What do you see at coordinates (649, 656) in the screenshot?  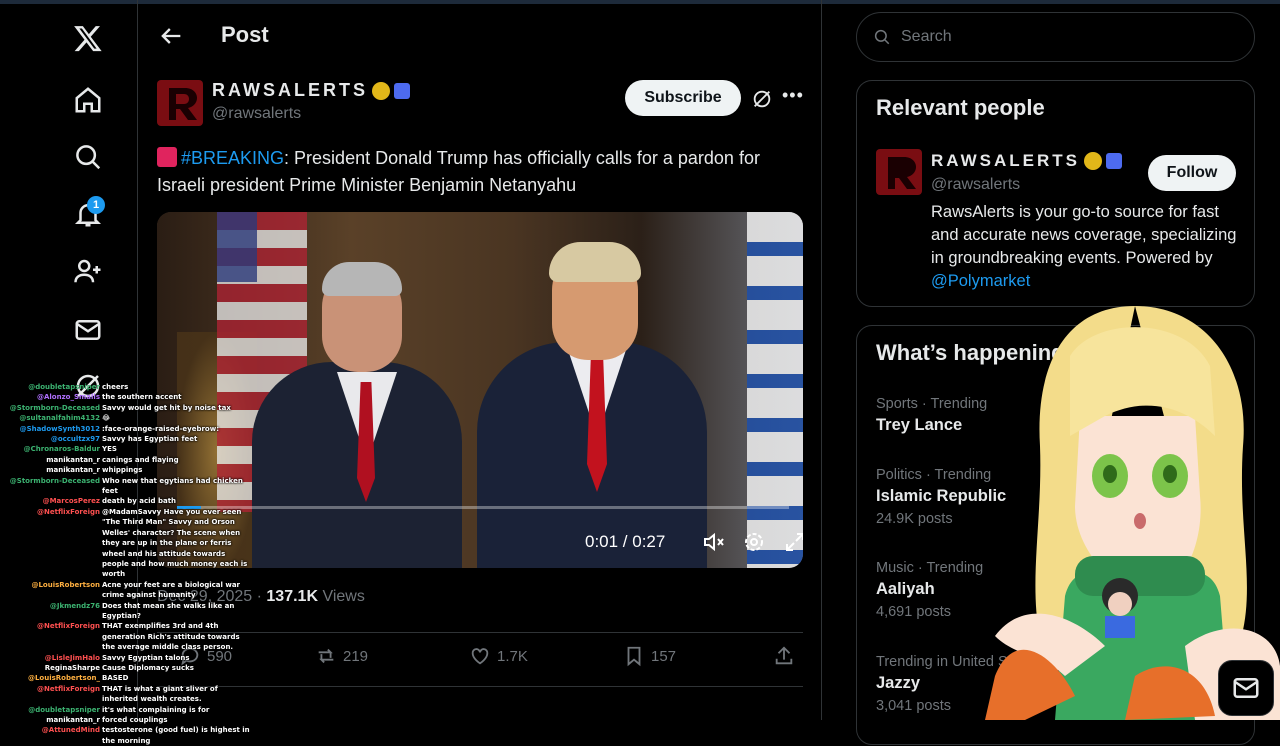 I see `bookmark-button: 157` at bounding box center [649, 656].